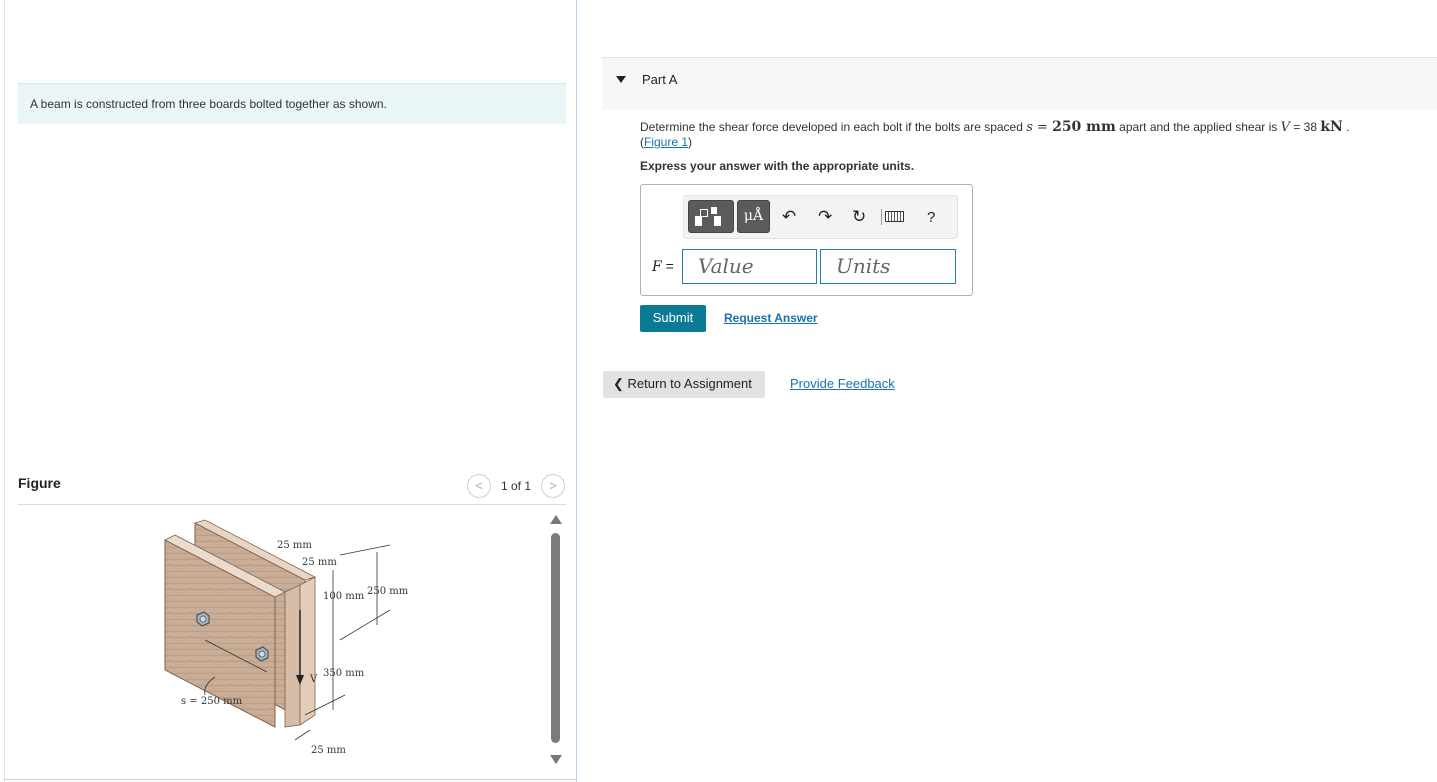 The image size is (1437, 782). What do you see at coordinates (292, 487) in the screenshot?
I see `figure-header: Figure < 1 of 1 >` at bounding box center [292, 487].